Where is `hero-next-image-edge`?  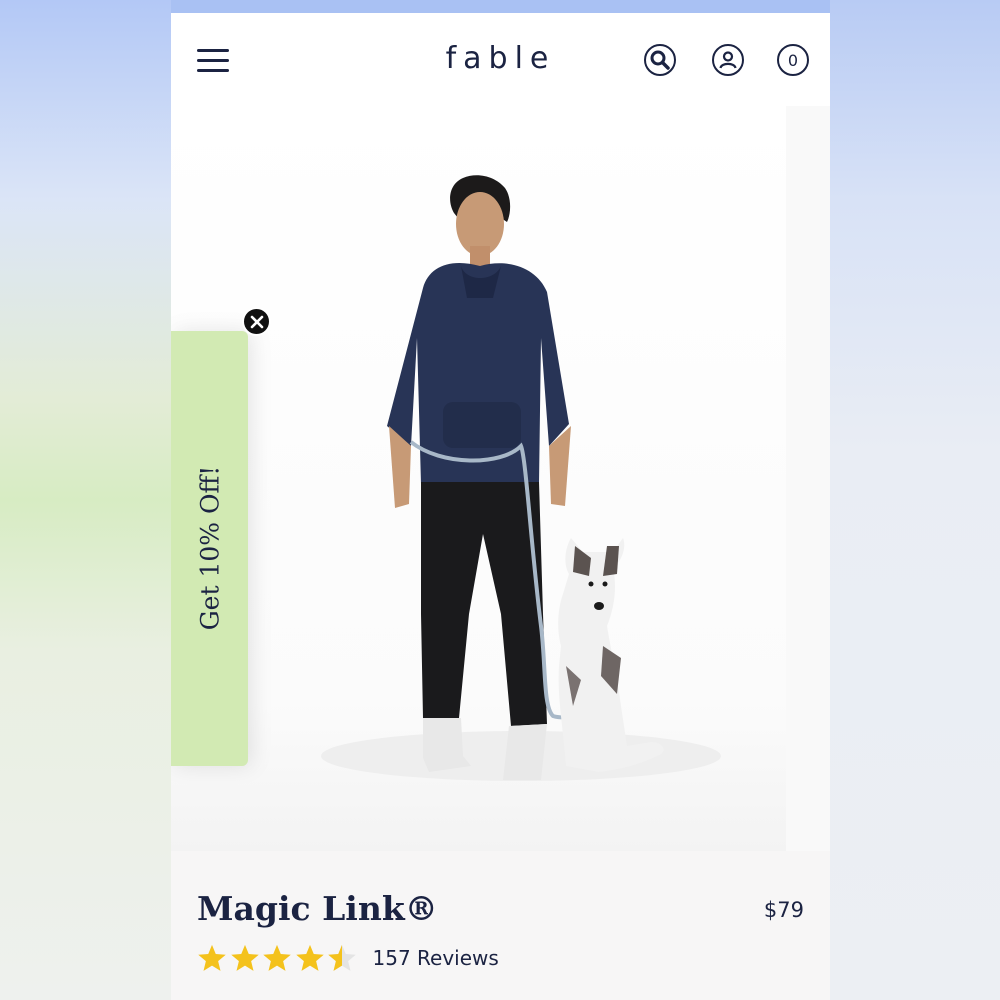
hero-next-image-edge is located at coordinates (808, 478).